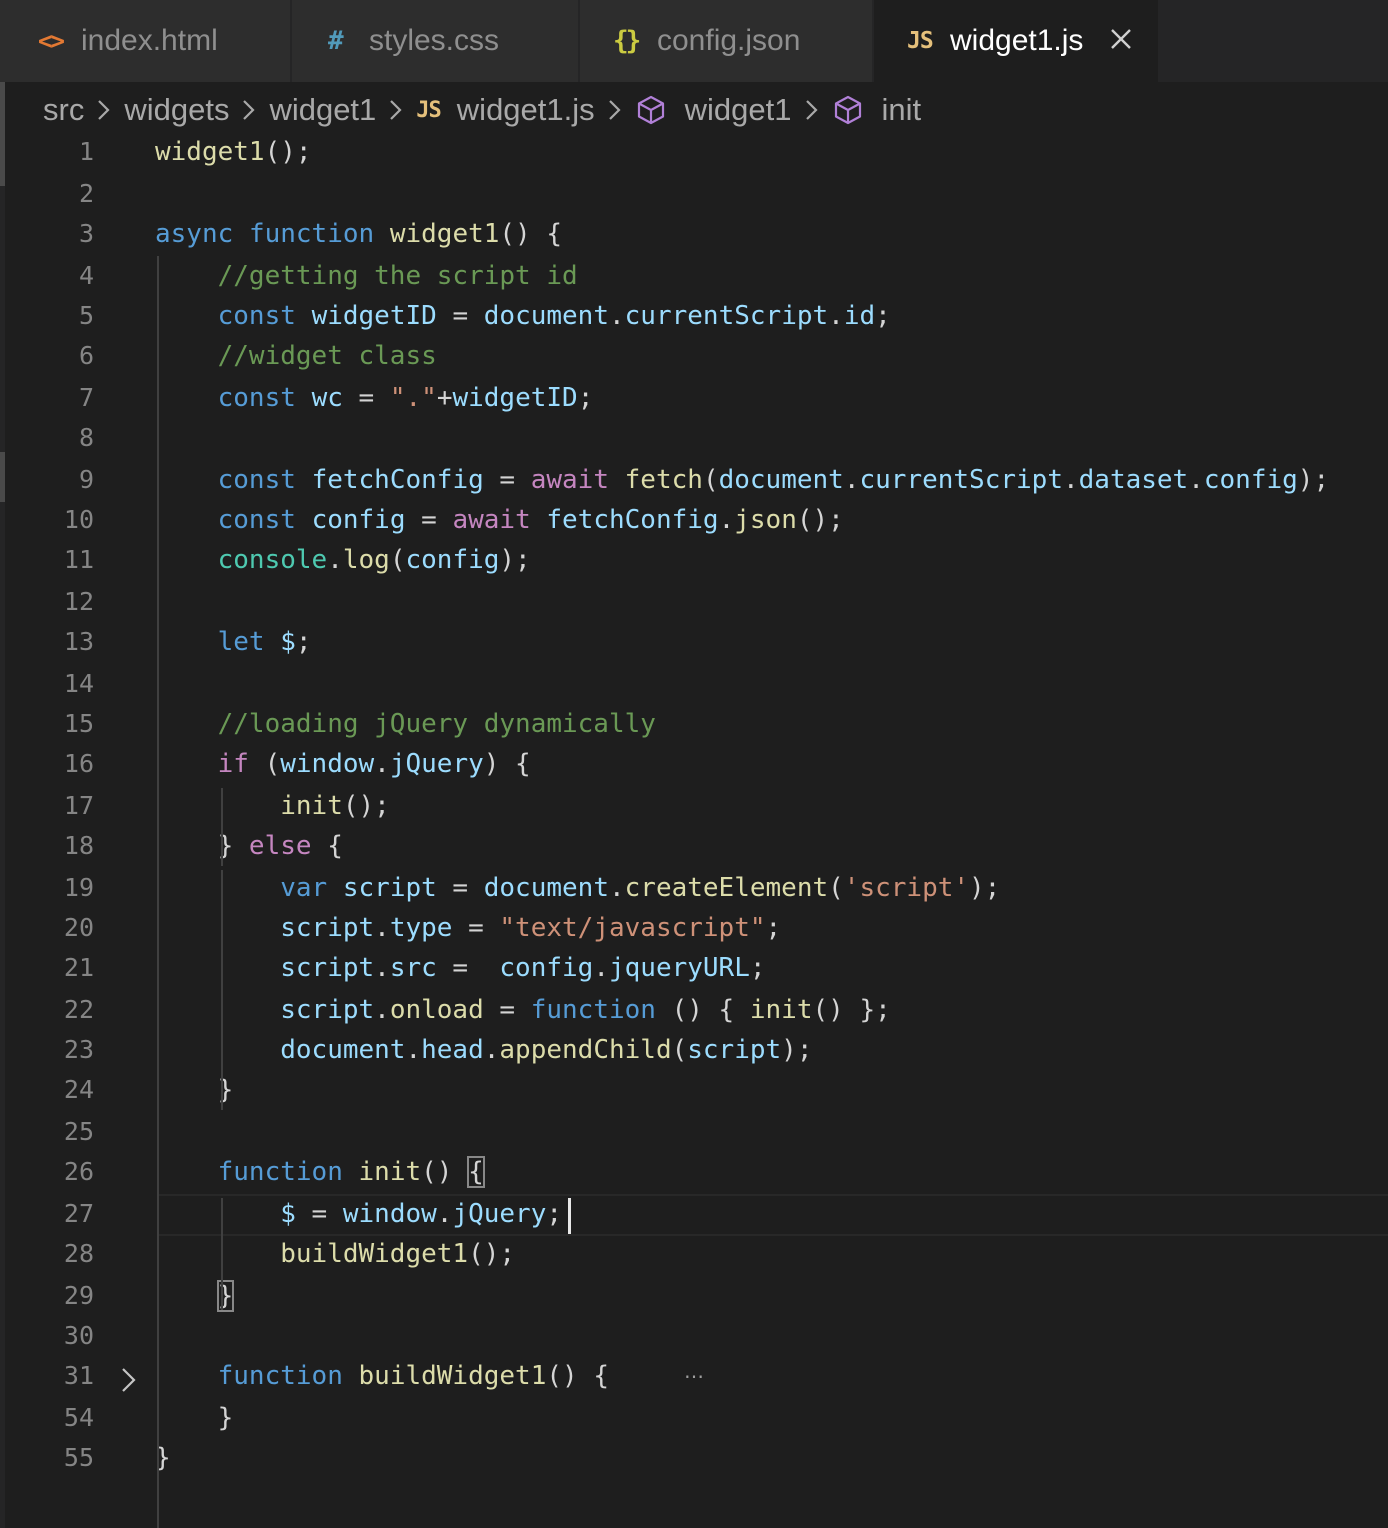 The width and height of the screenshot is (1388, 1528). I want to click on code-token: function, so click(280, 1376).